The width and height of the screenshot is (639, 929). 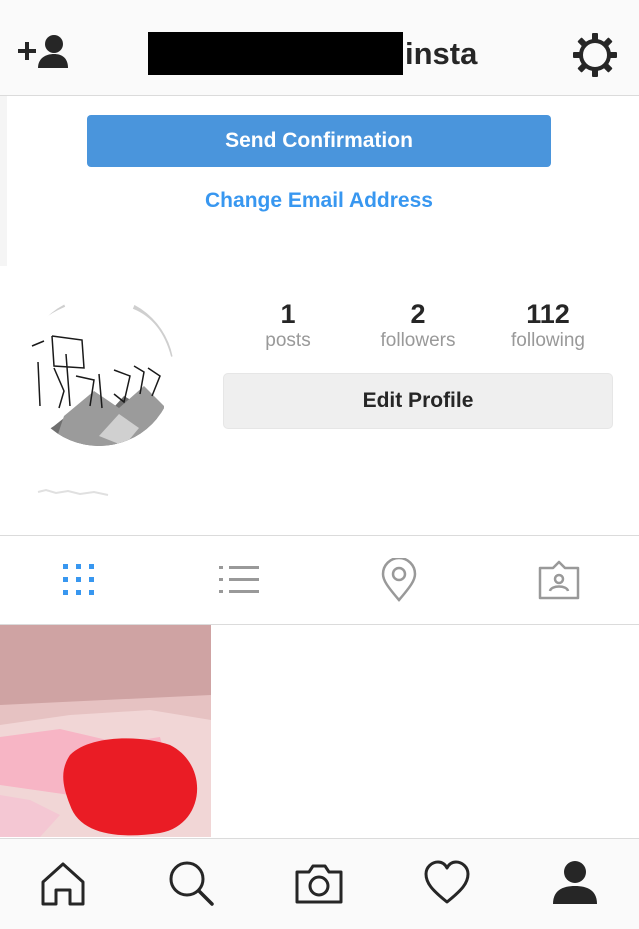 I want to click on stat-following: 112 following, so click(x=548, y=325).